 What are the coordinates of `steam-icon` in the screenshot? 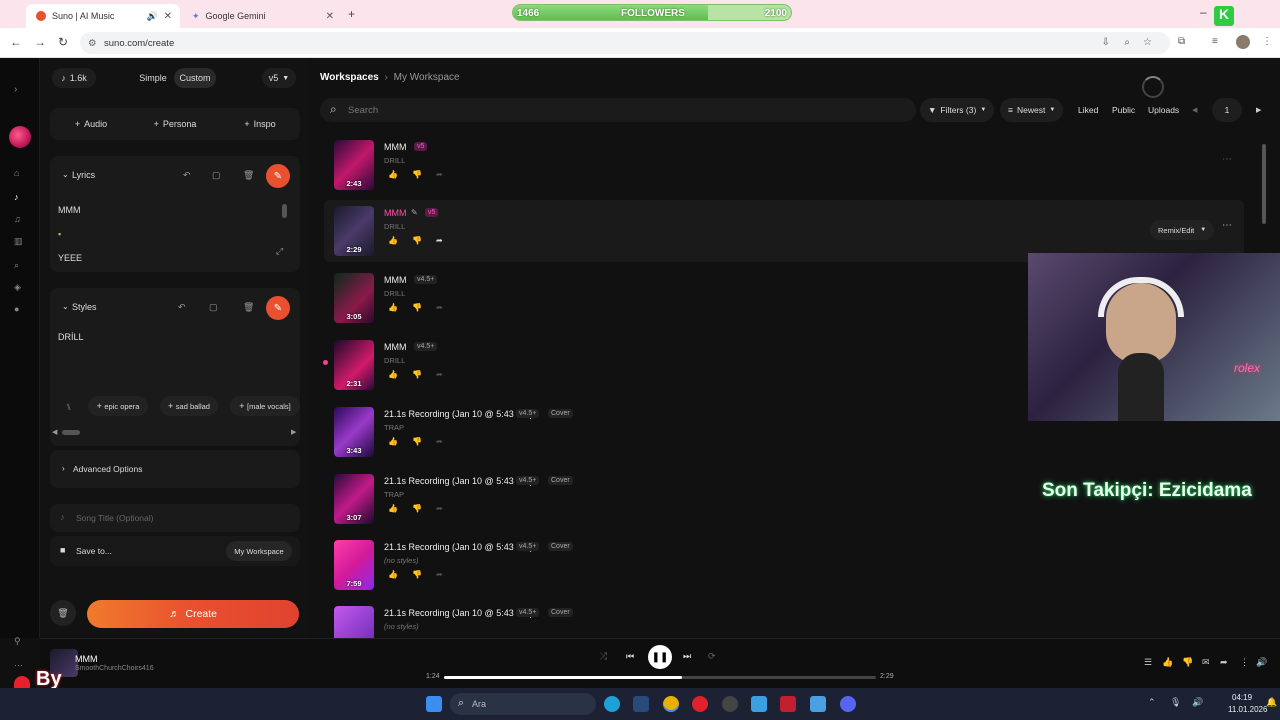 It's located at (641, 704).